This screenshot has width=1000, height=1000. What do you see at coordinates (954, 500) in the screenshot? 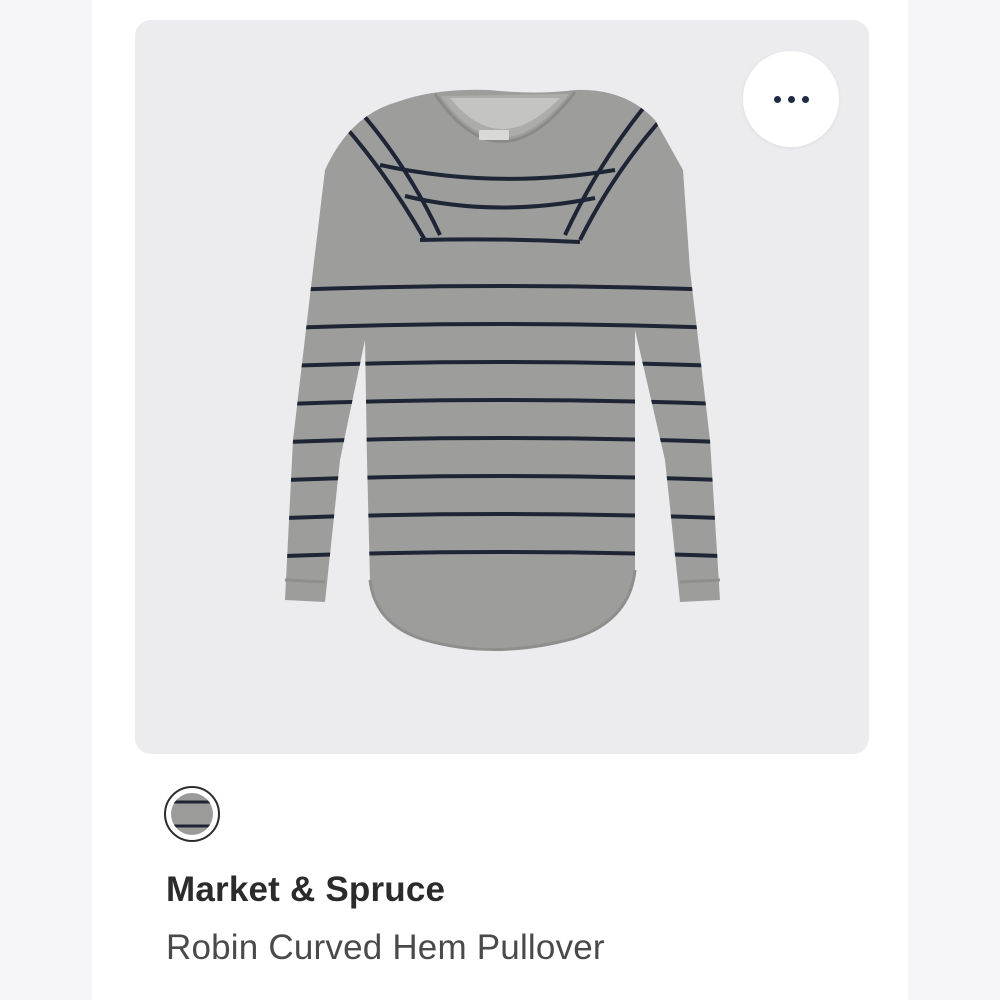
I see `right-gutter` at bounding box center [954, 500].